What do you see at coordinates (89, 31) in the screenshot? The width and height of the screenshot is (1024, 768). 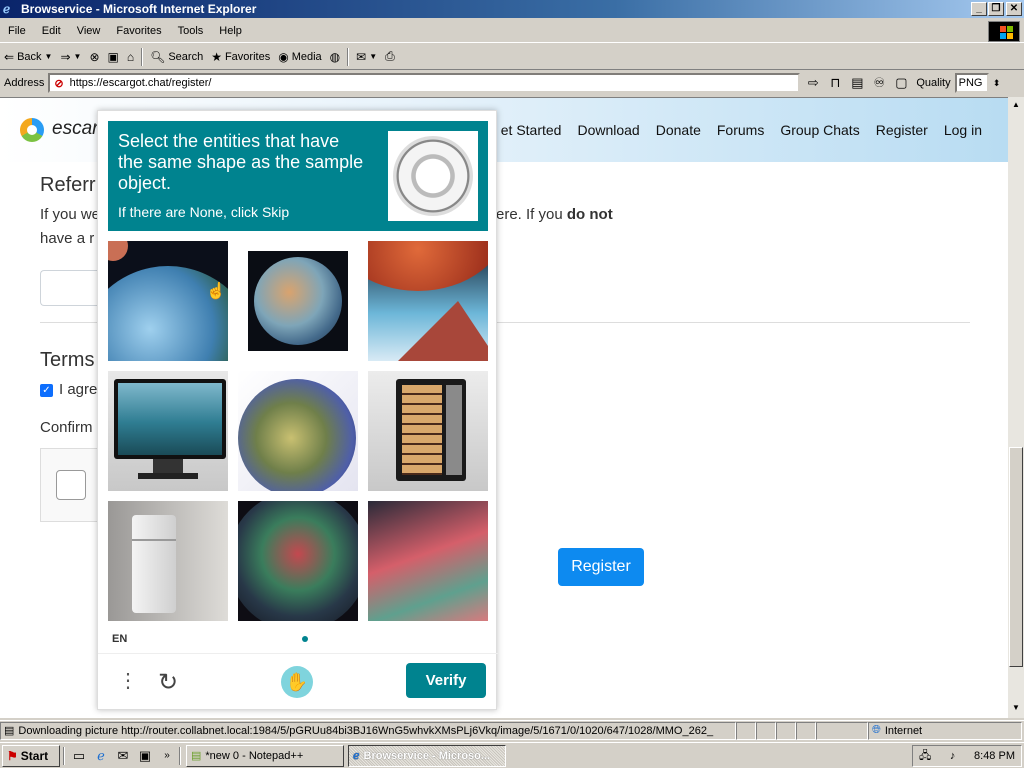 I see `menu-view: View` at bounding box center [89, 31].